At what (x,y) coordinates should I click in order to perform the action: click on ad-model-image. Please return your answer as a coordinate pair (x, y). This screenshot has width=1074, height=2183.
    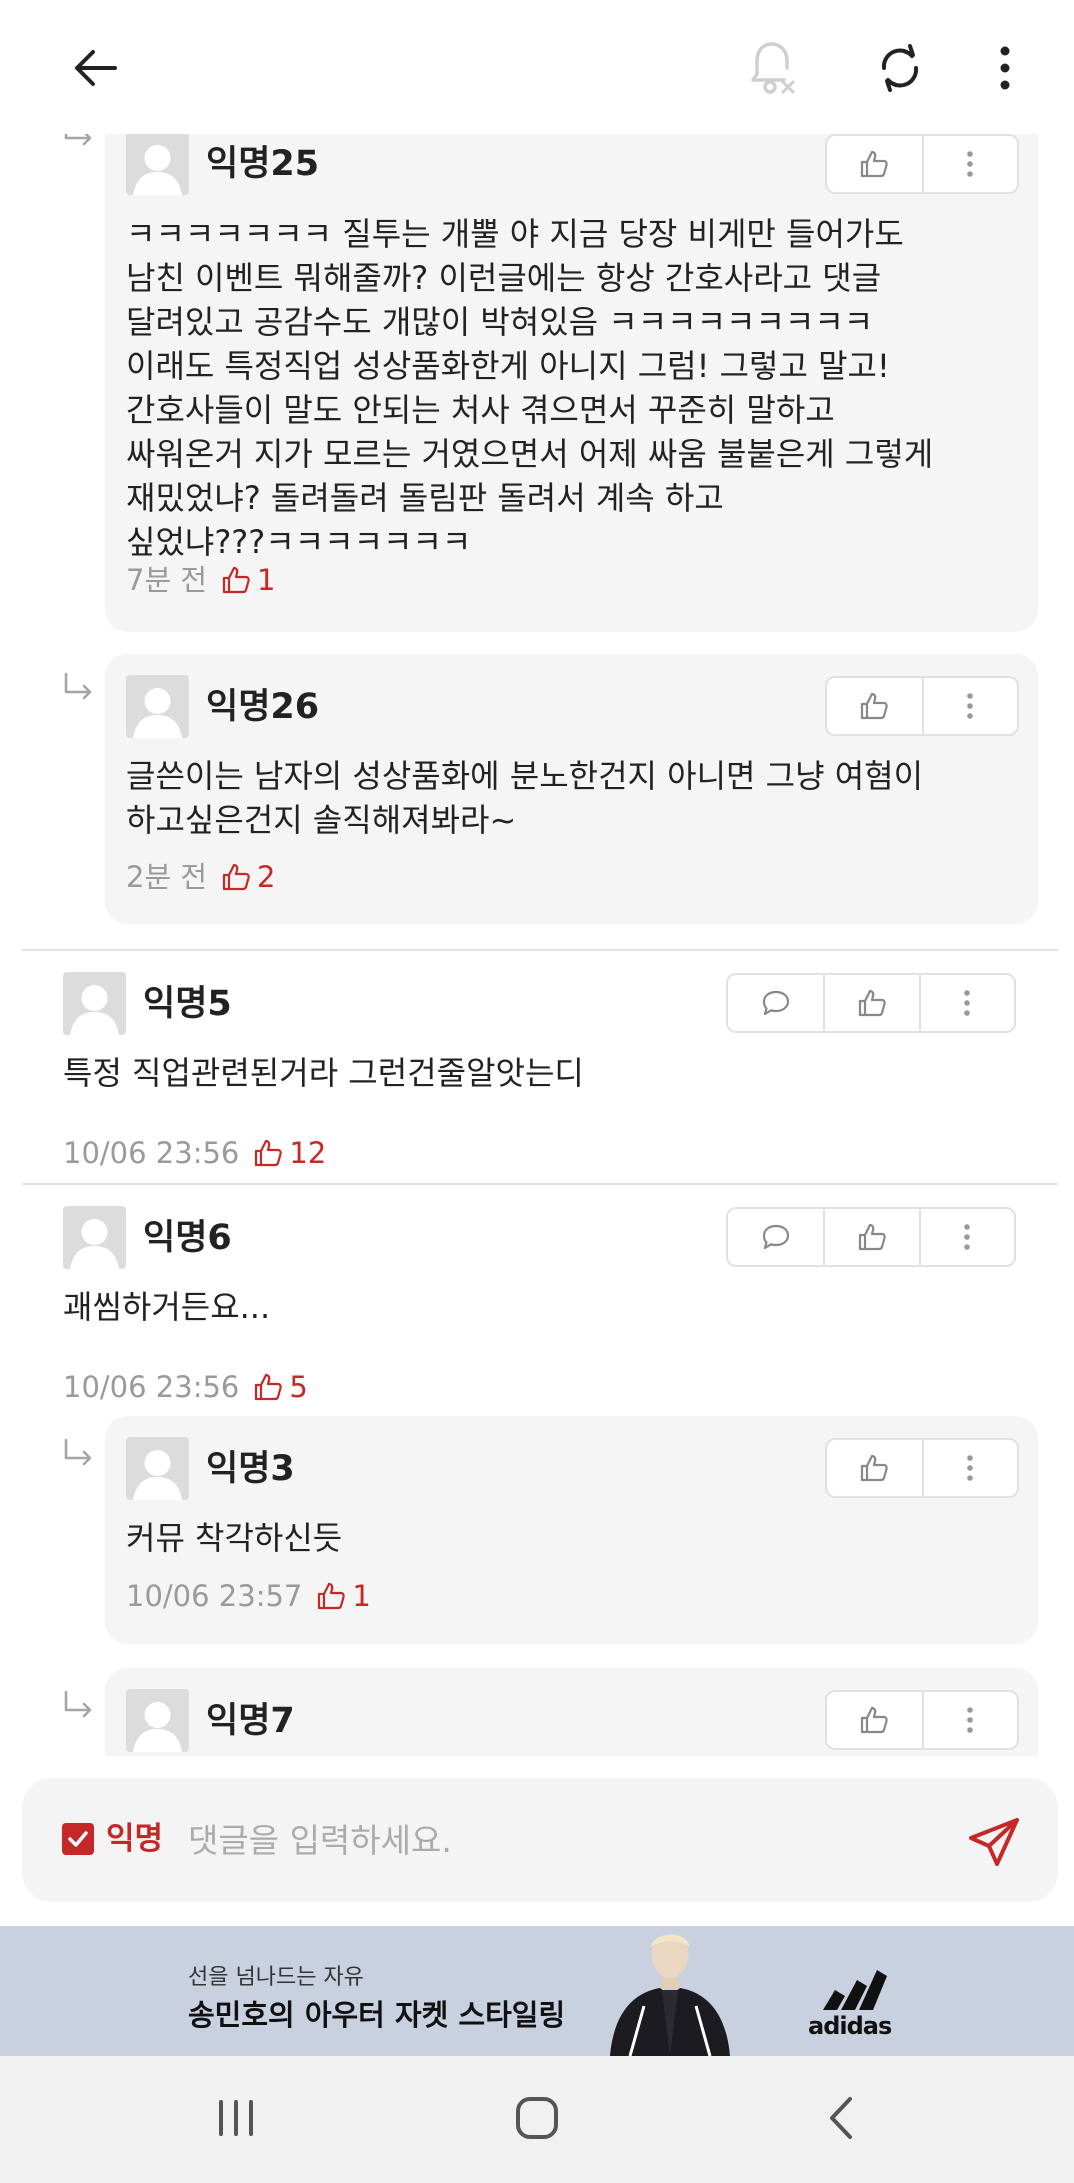
    Looking at the image, I should click on (670, 1993).